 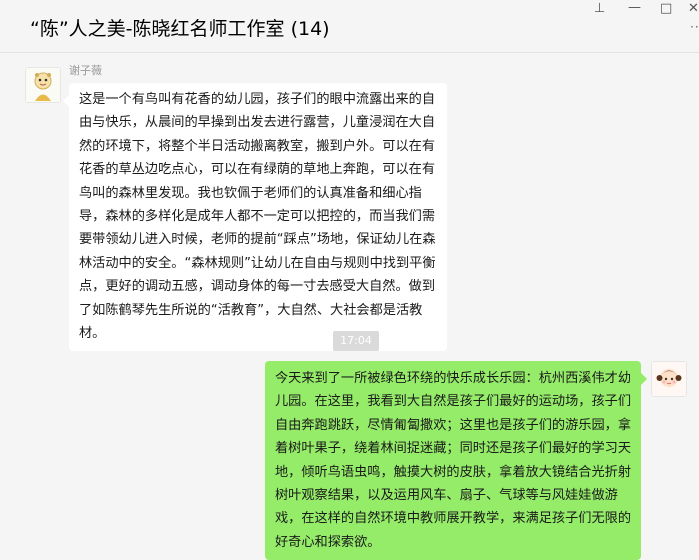 What do you see at coordinates (85, 70) in the screenshot?
I see `sender-name: 谢子薇` at bounding box center [85, 70].